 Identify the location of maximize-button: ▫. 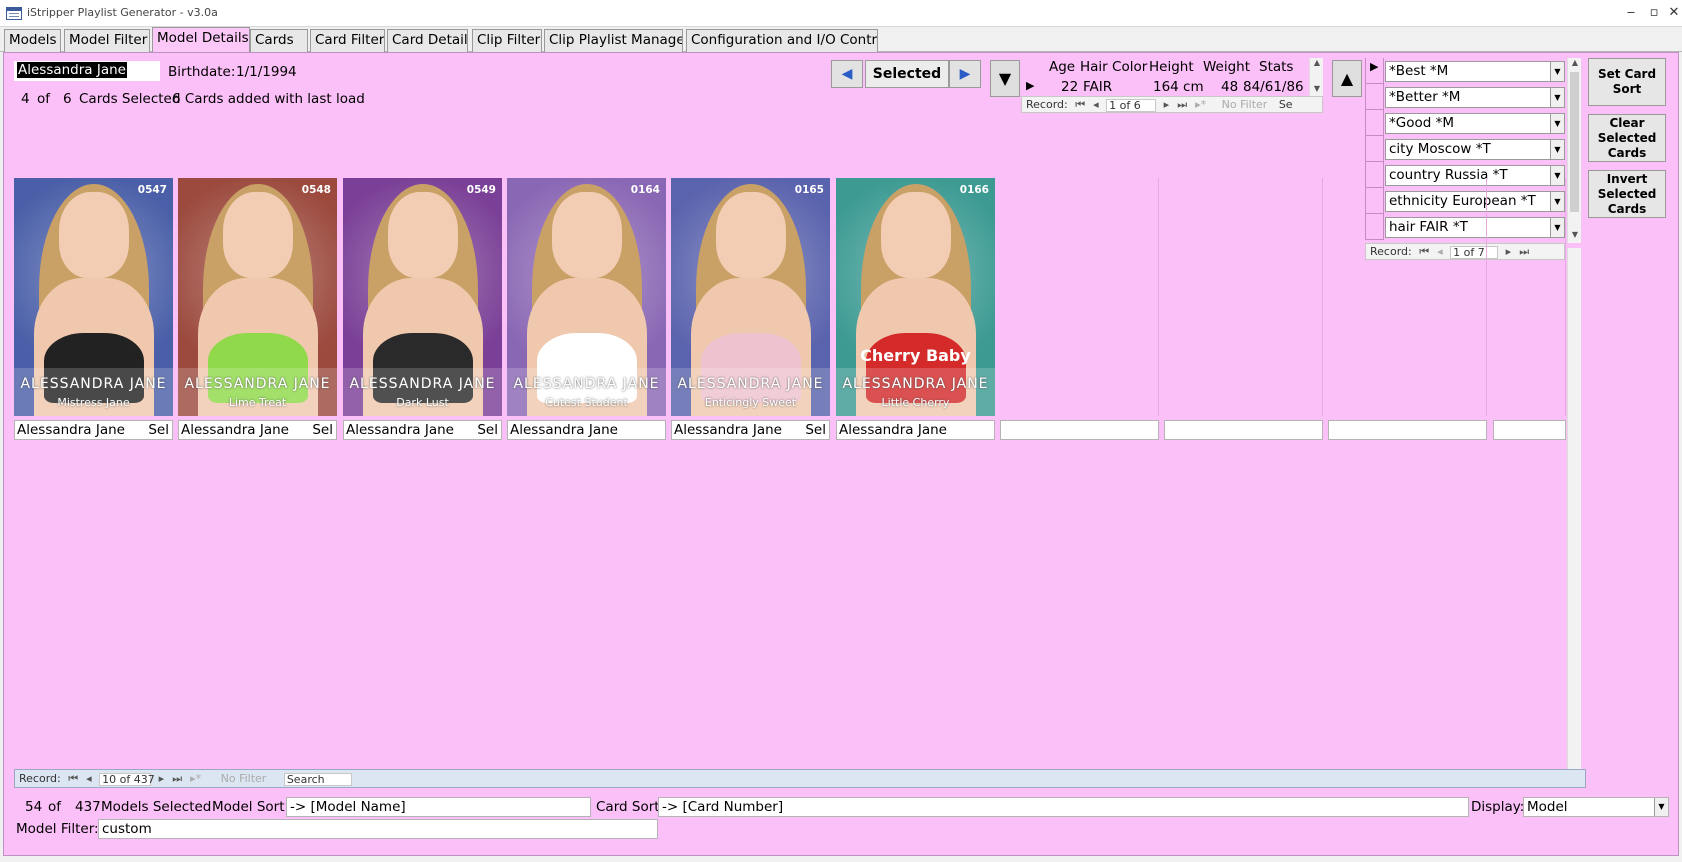
(1654, 13).